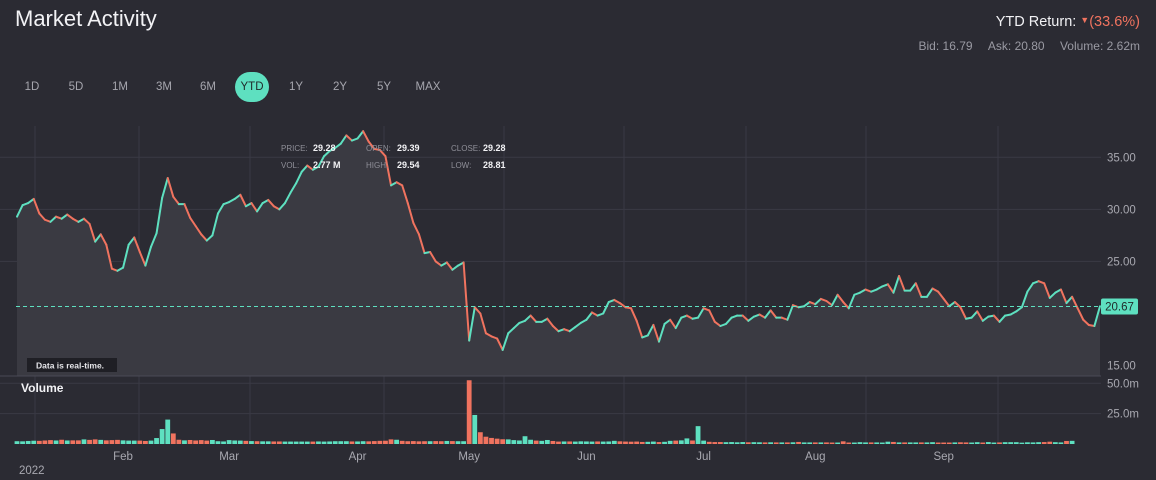  Describe the element at coordinates (1121, 158) in the screenshot. I see `y-tick-label: 35.00` at that location.